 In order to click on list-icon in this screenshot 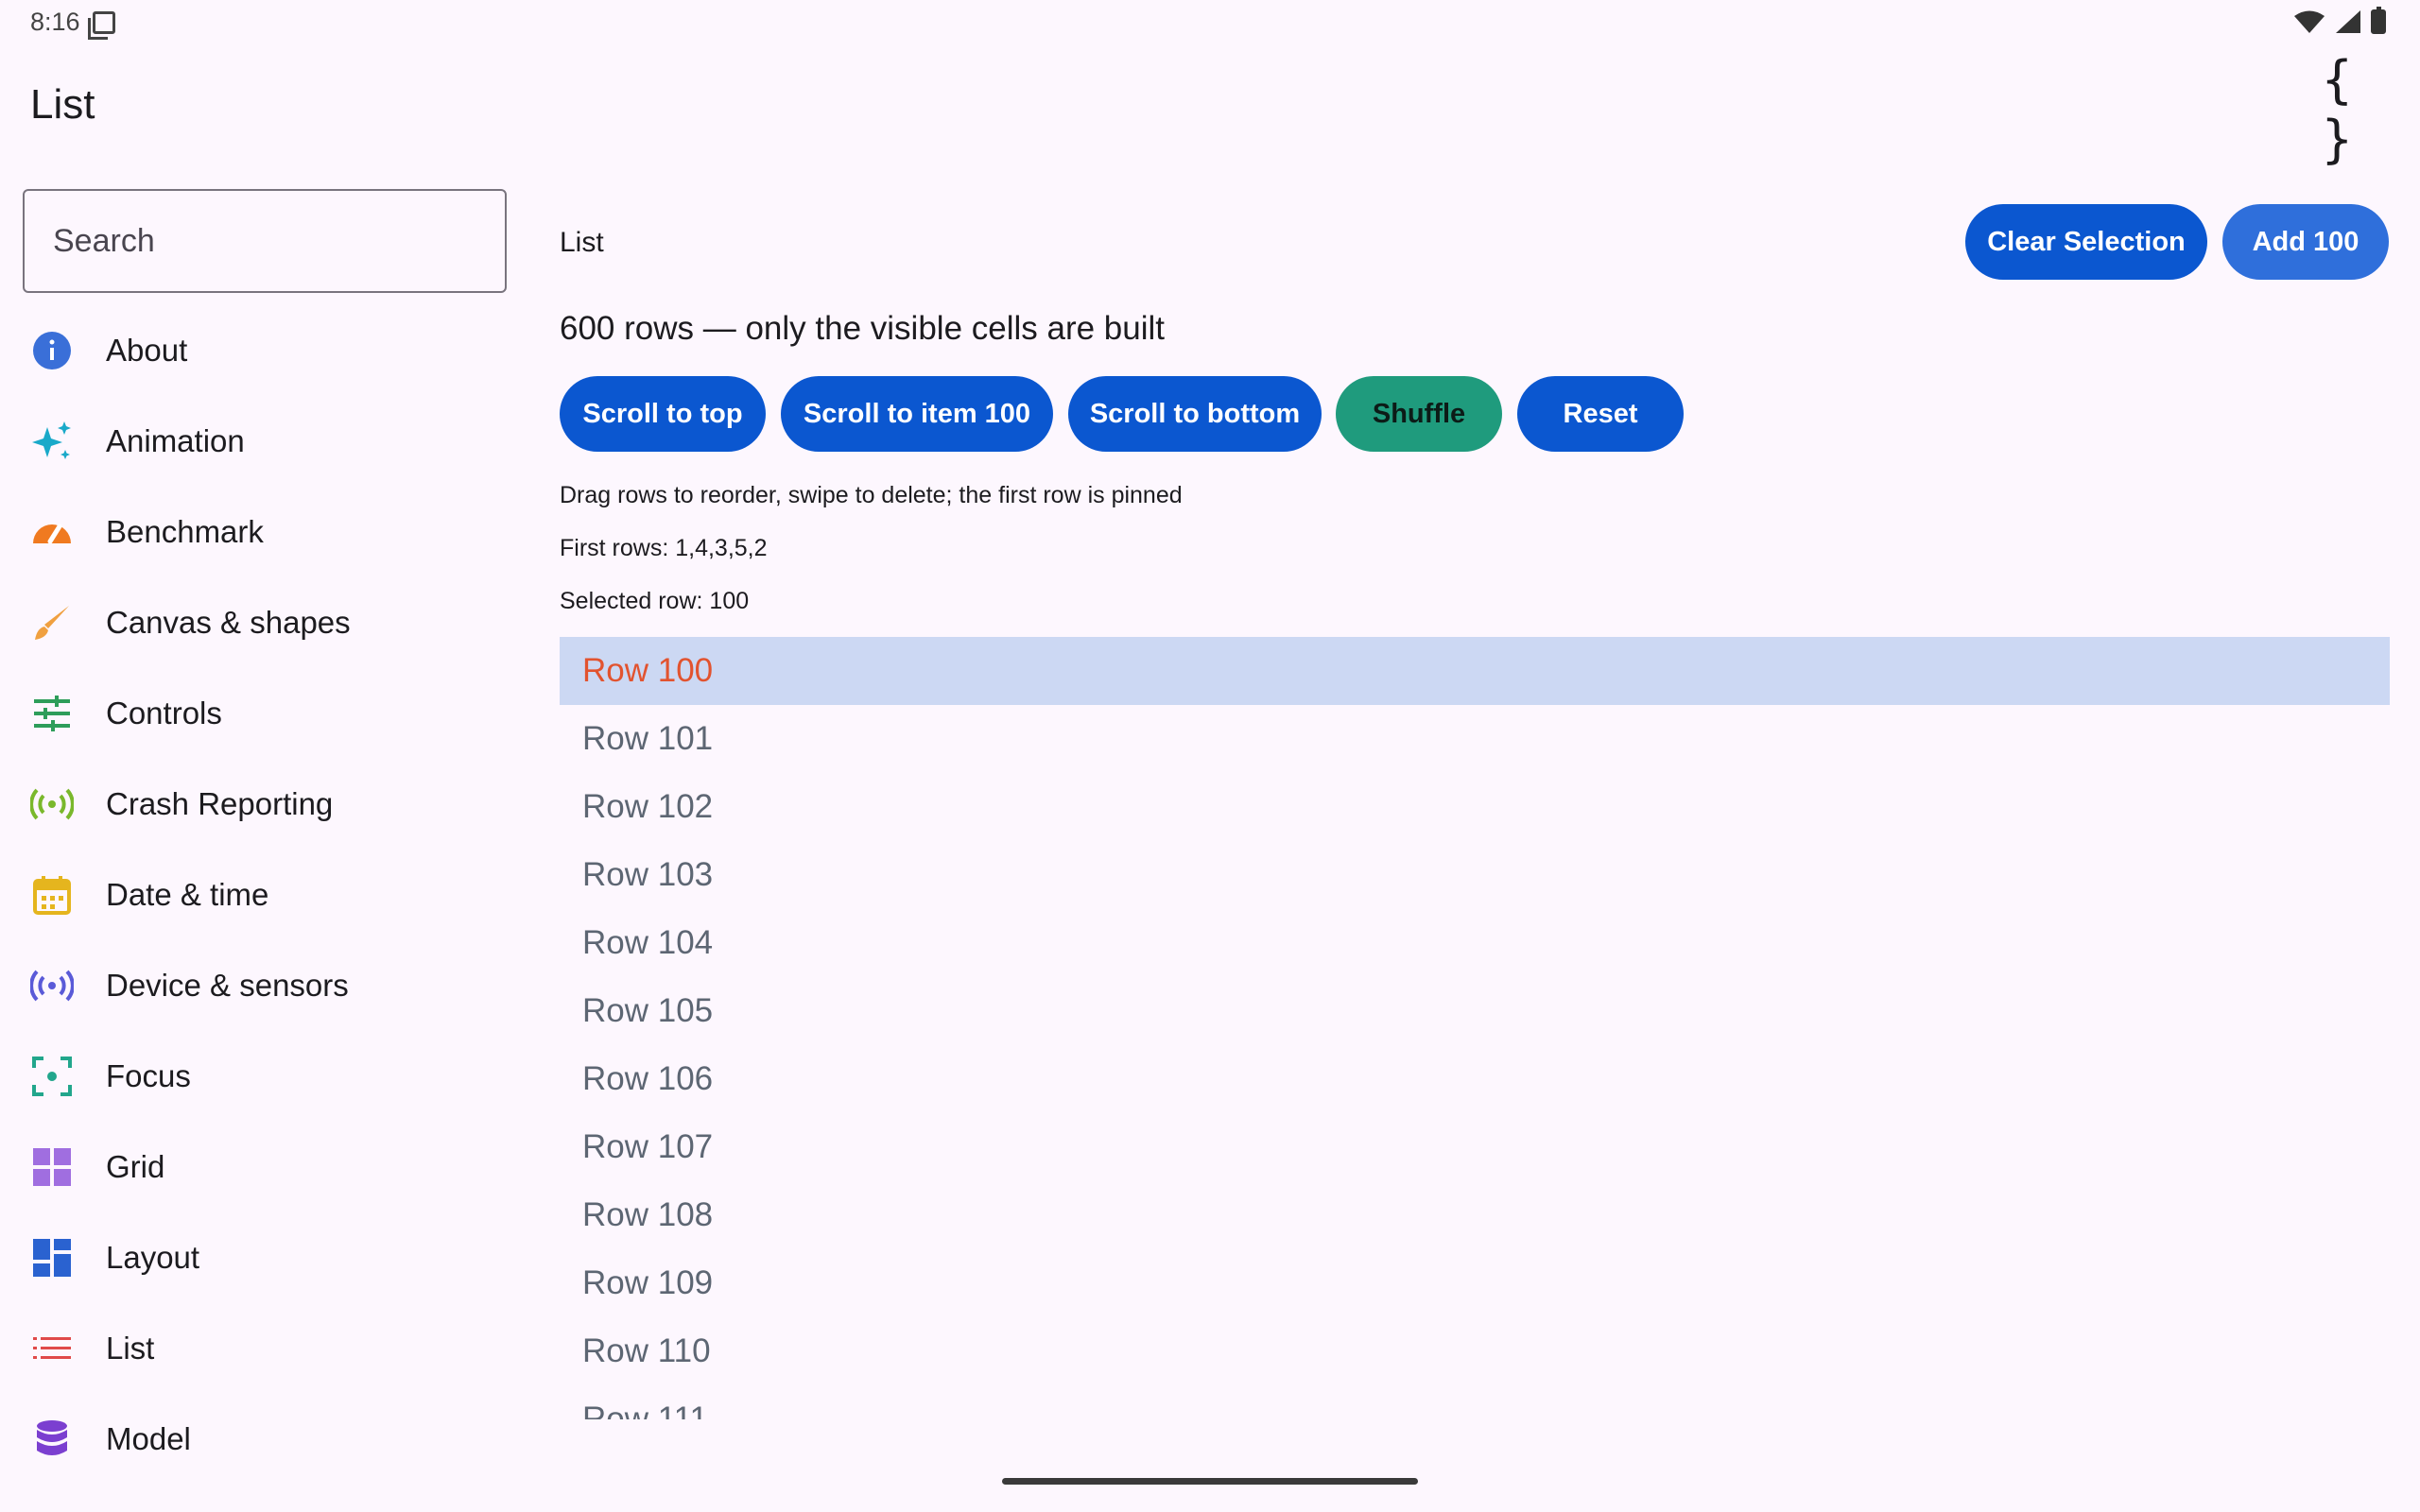, I will do `click(52, 1348)`.